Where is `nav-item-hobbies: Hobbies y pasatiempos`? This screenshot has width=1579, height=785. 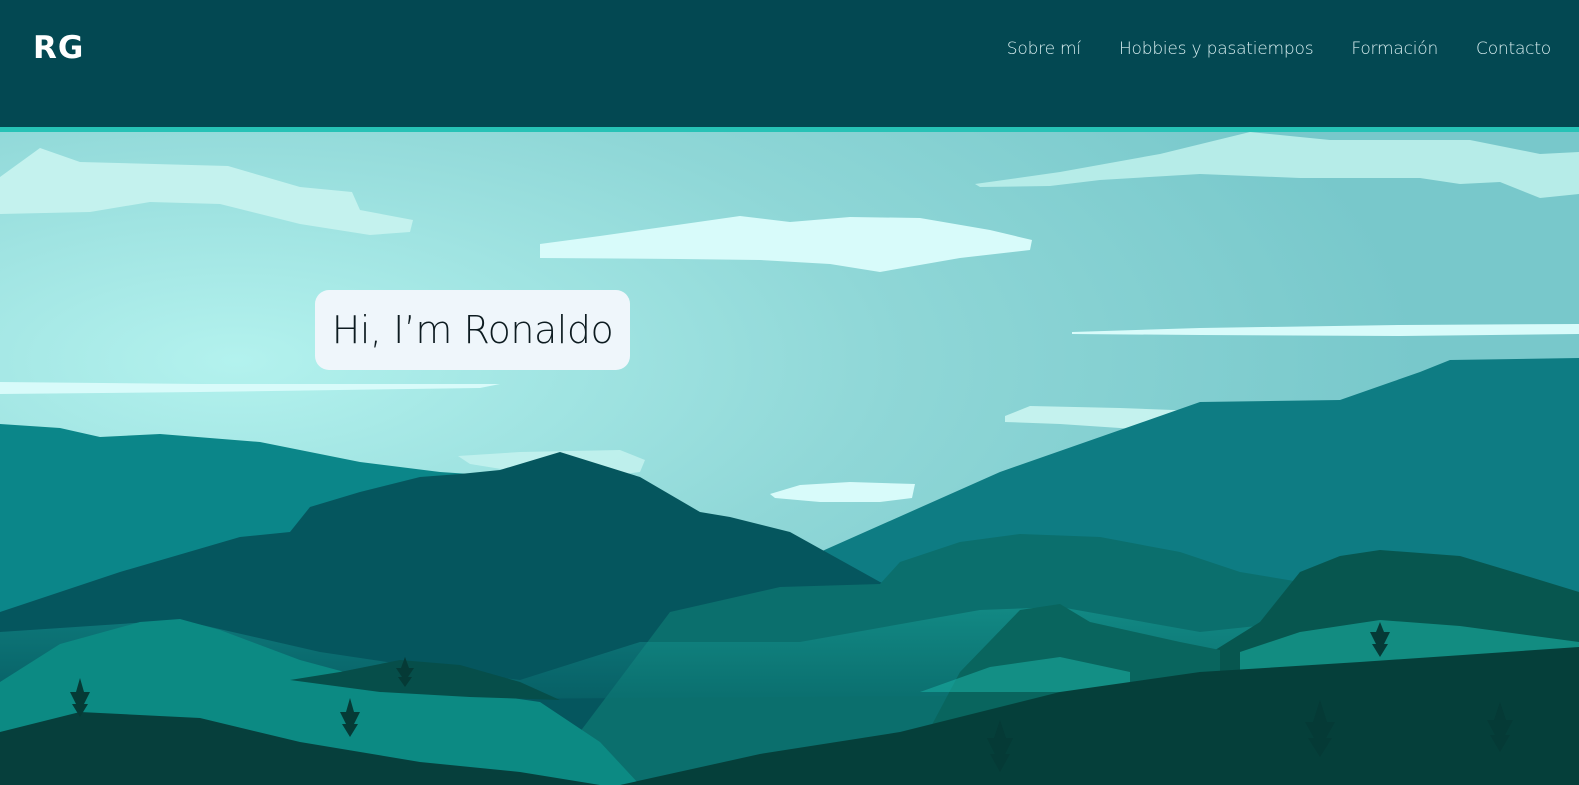 nav-item-hobbies: Hobbies y pasatiempos is located at coordinates (1216, 49).